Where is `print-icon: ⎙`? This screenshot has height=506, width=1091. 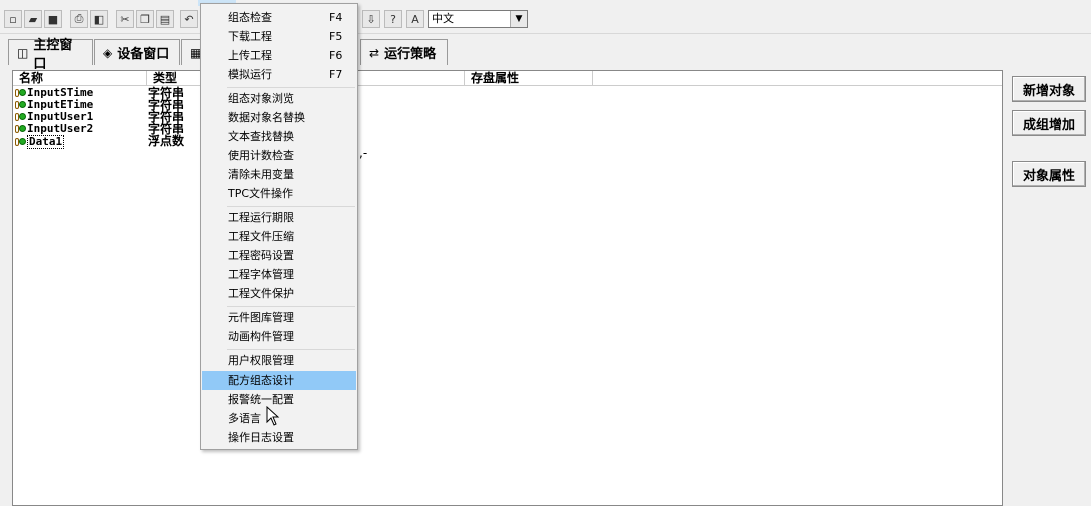
print-icon: ⎙ is located at coordinates (79, 19).